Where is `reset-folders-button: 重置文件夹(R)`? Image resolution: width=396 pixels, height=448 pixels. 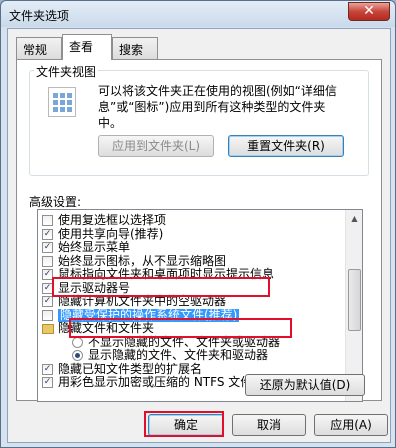 reset-folders-button: 重置文件夹(R) is located at coordinates (286, 146).